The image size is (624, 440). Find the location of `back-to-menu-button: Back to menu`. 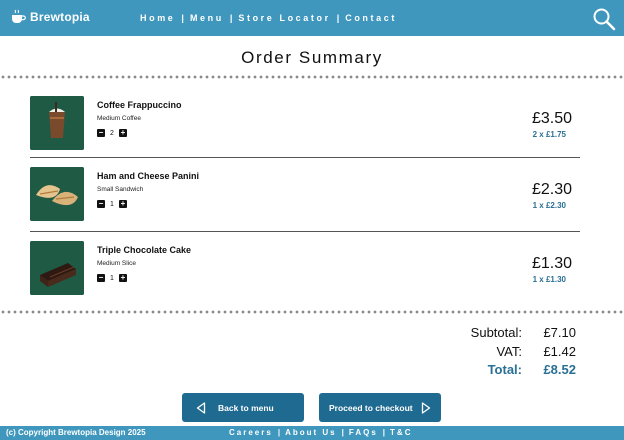

back-to-menu-button: Back to menu is located at coordinates (243, 407).